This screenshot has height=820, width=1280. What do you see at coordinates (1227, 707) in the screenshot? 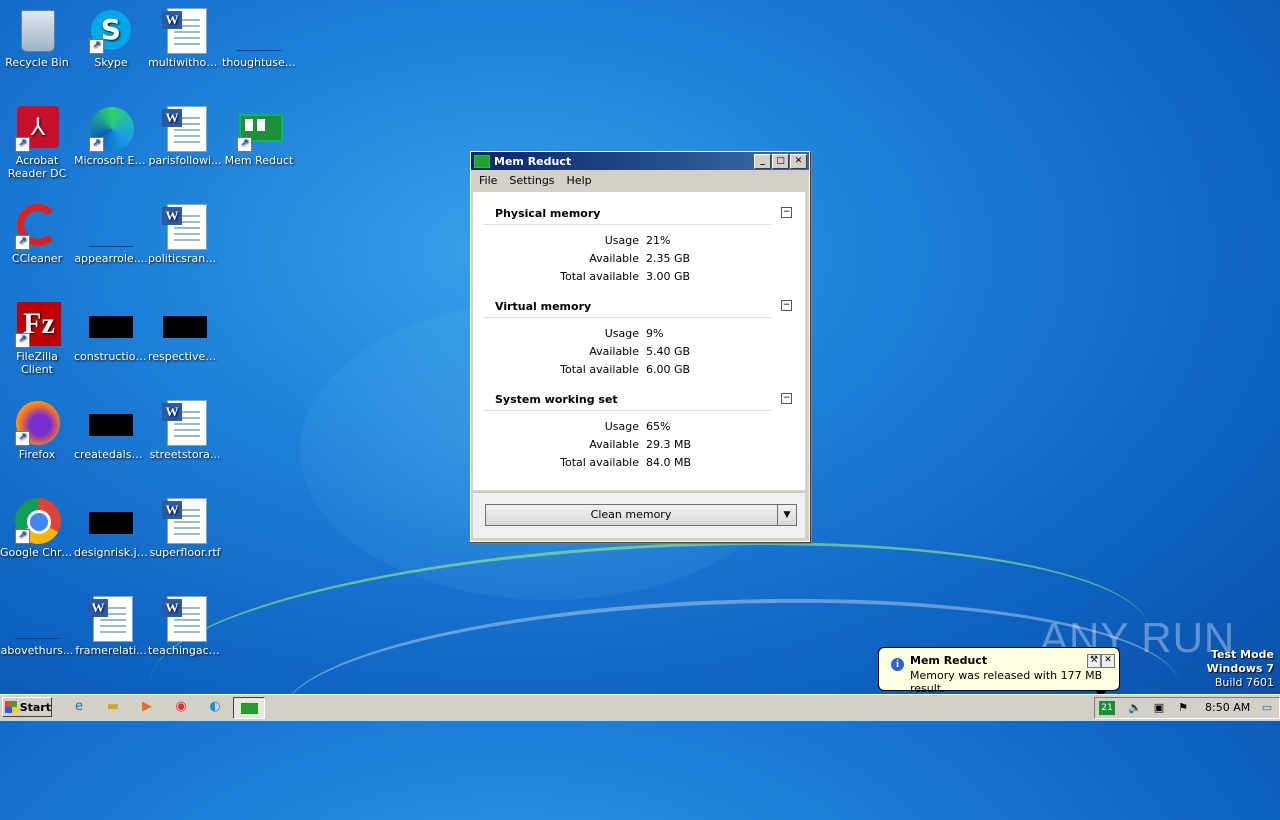
I see `clock: 8:50 AM` at bounding box center [1227, 707].